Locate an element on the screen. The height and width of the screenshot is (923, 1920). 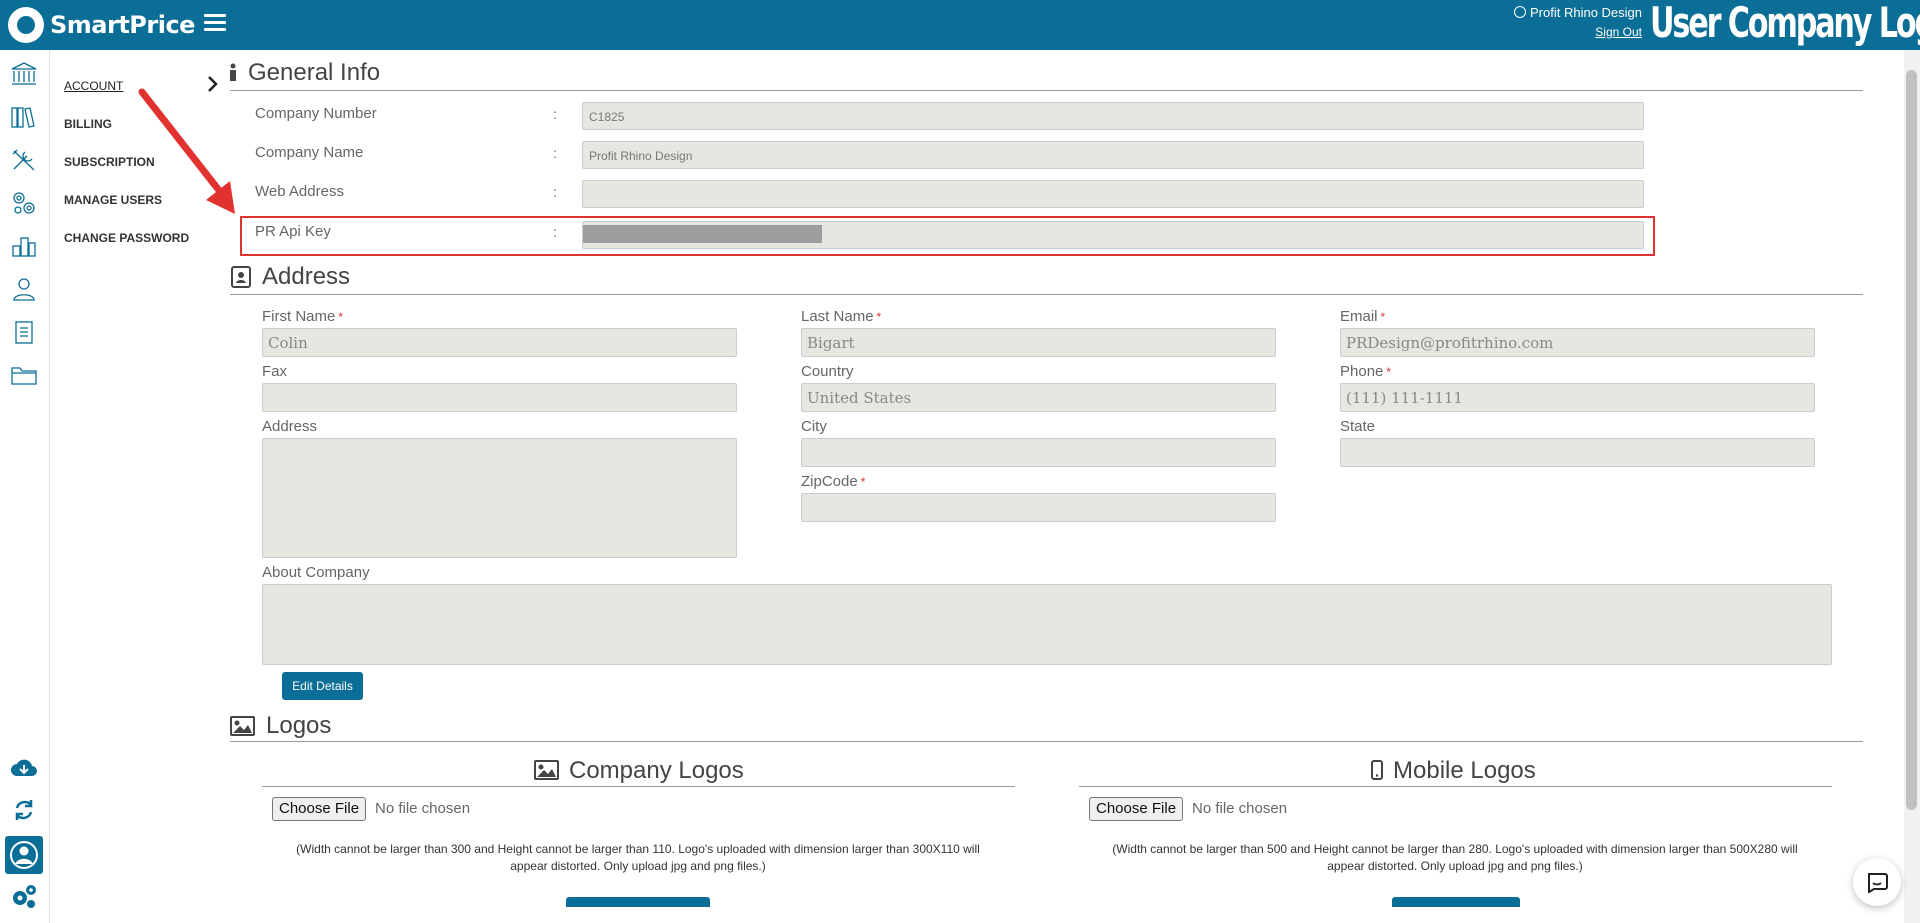
first-name-label: First Name * is located at coordinates (302, 316).